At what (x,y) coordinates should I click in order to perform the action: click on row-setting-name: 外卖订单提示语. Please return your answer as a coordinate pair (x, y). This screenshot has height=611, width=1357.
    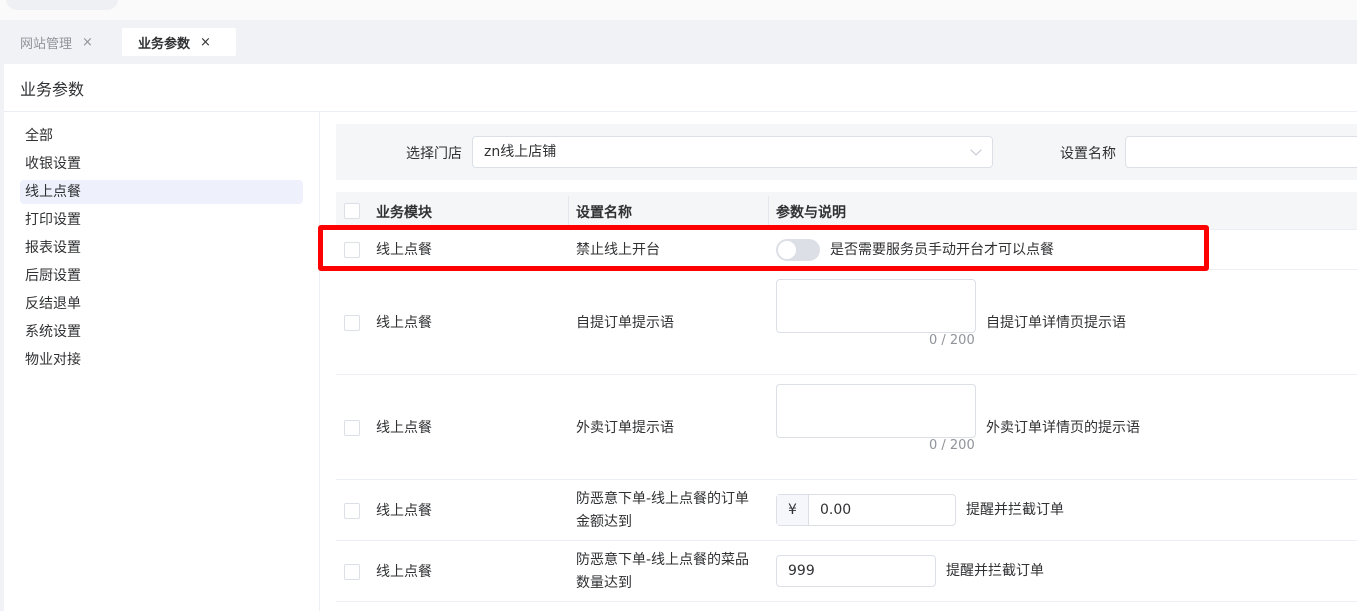
    Looking at the image, I should click on (625, 428).